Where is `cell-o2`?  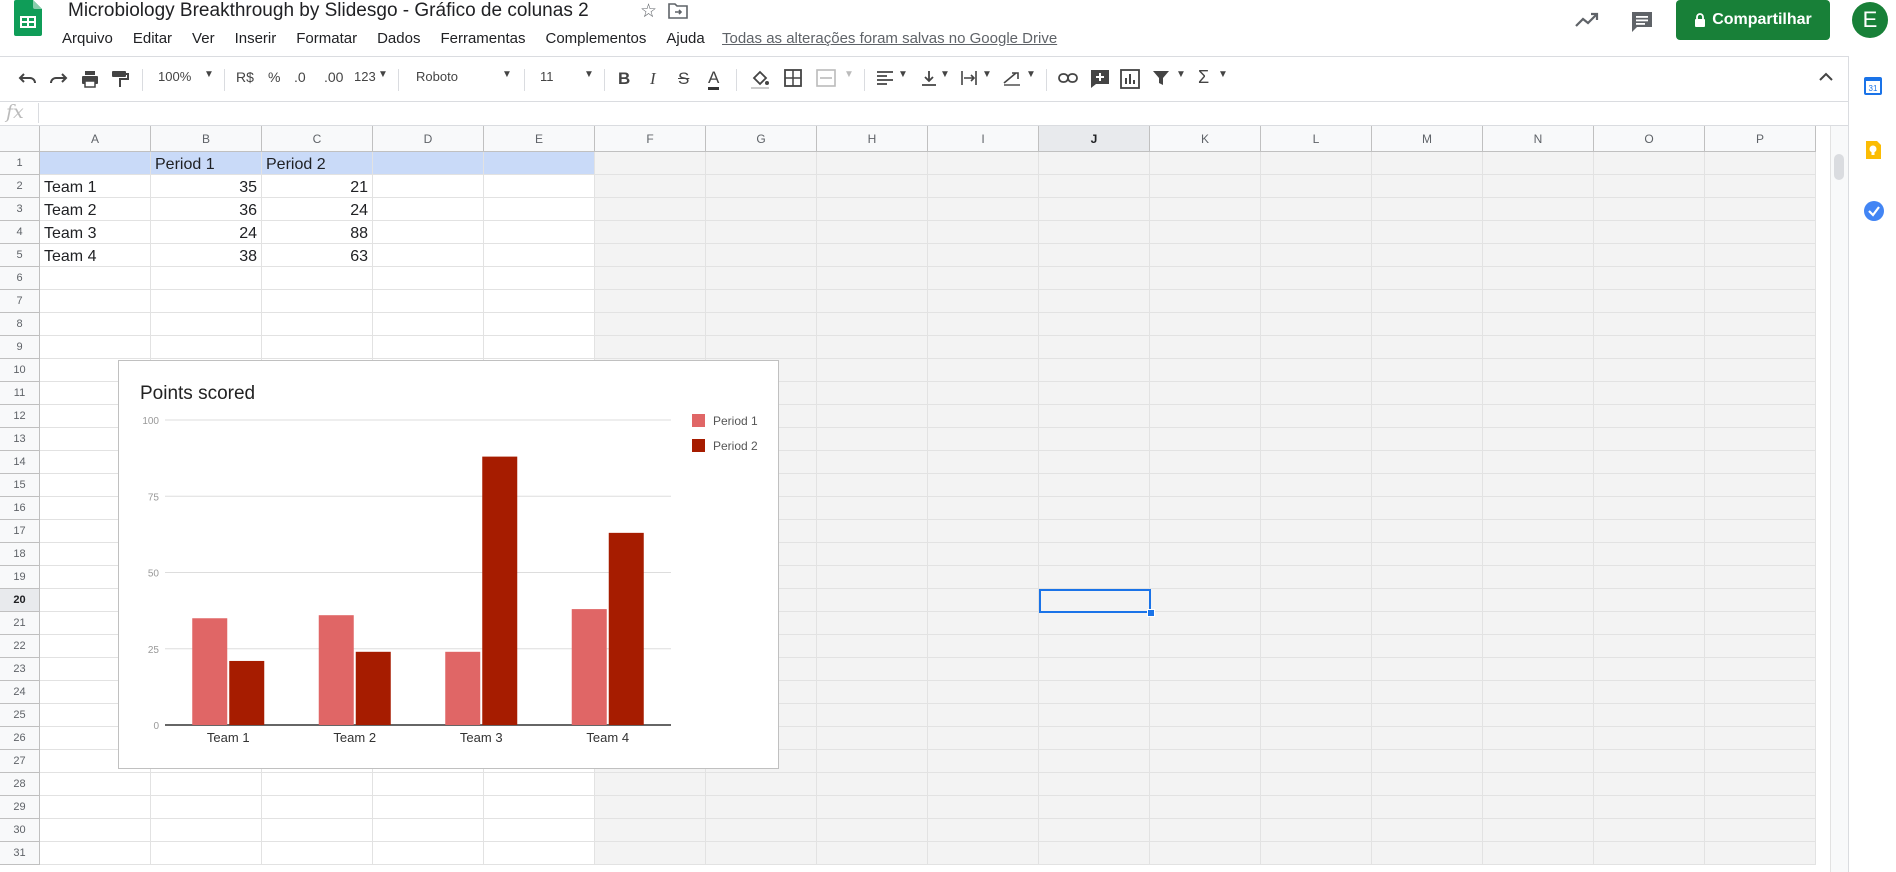
cell-o2 is located at coordinates (1649, 186).